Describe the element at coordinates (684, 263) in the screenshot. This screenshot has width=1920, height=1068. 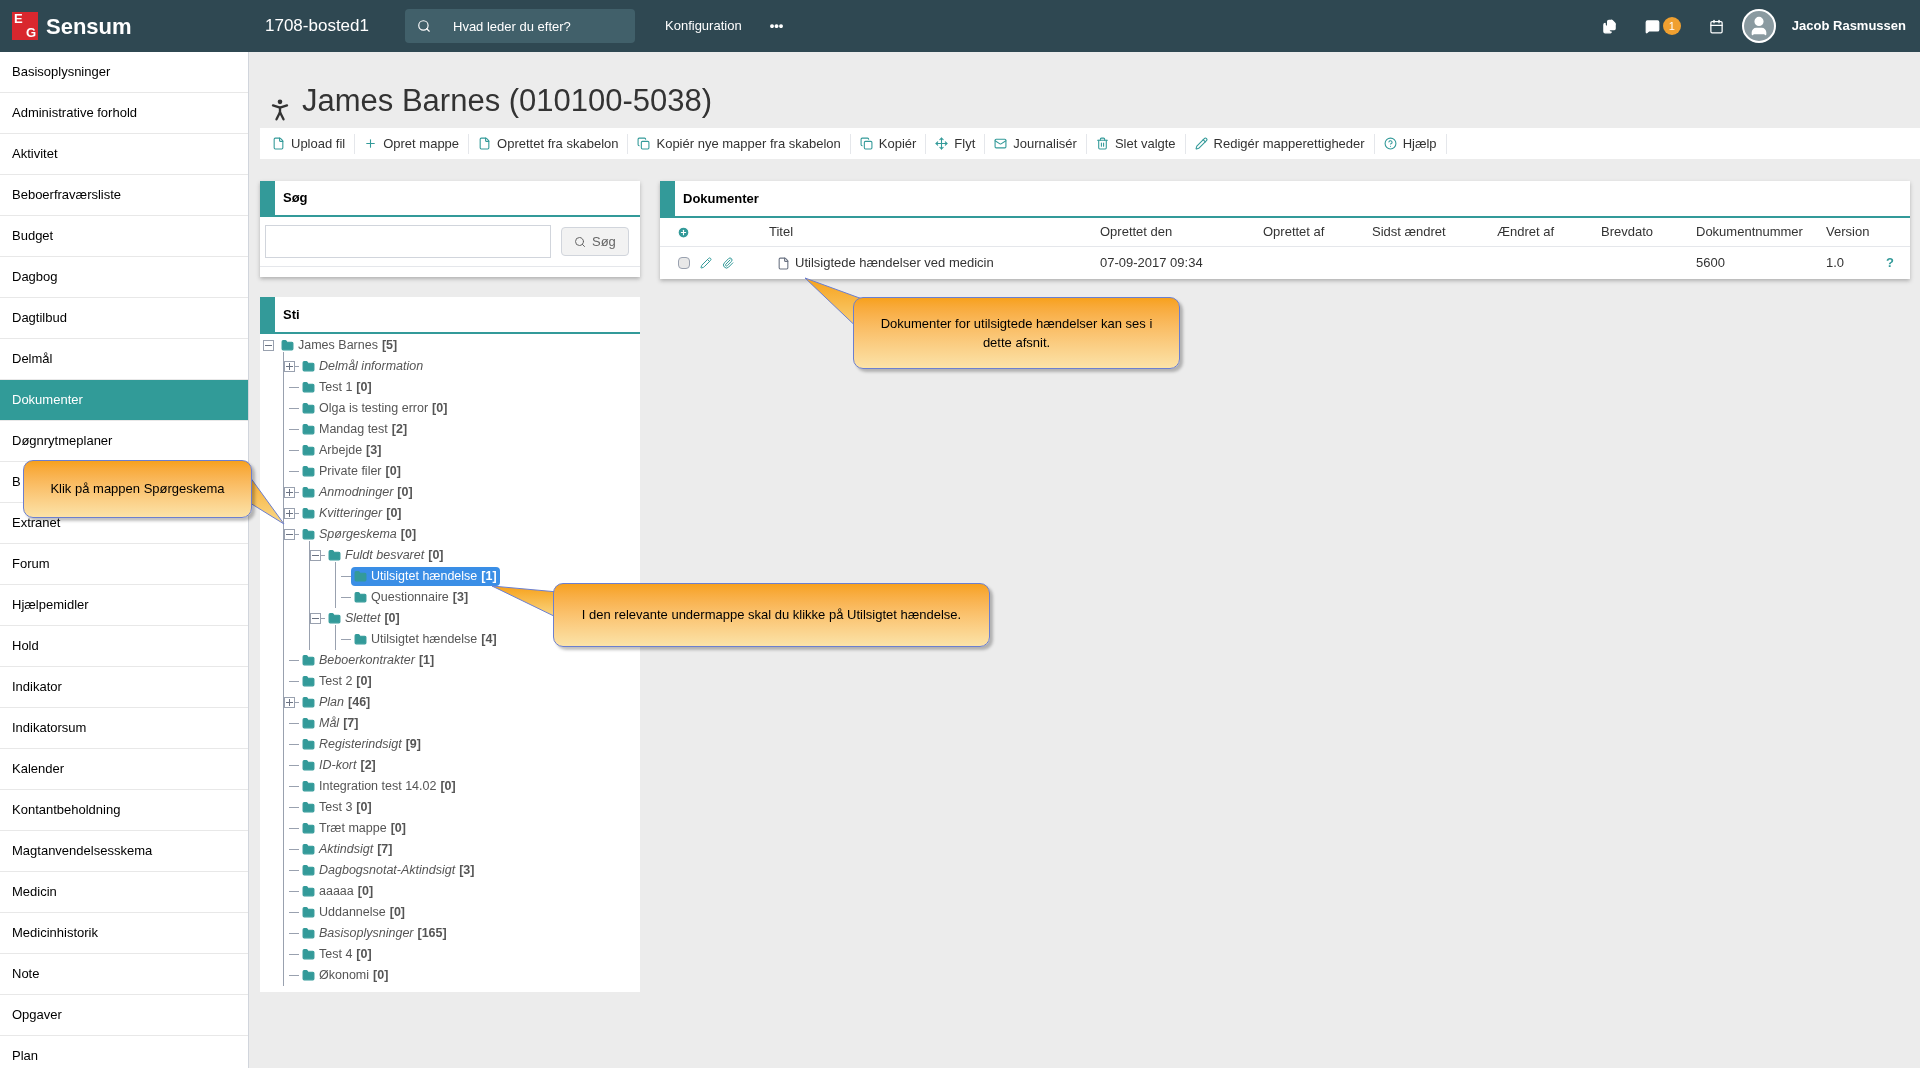
I see `row-checkbox` at that location.